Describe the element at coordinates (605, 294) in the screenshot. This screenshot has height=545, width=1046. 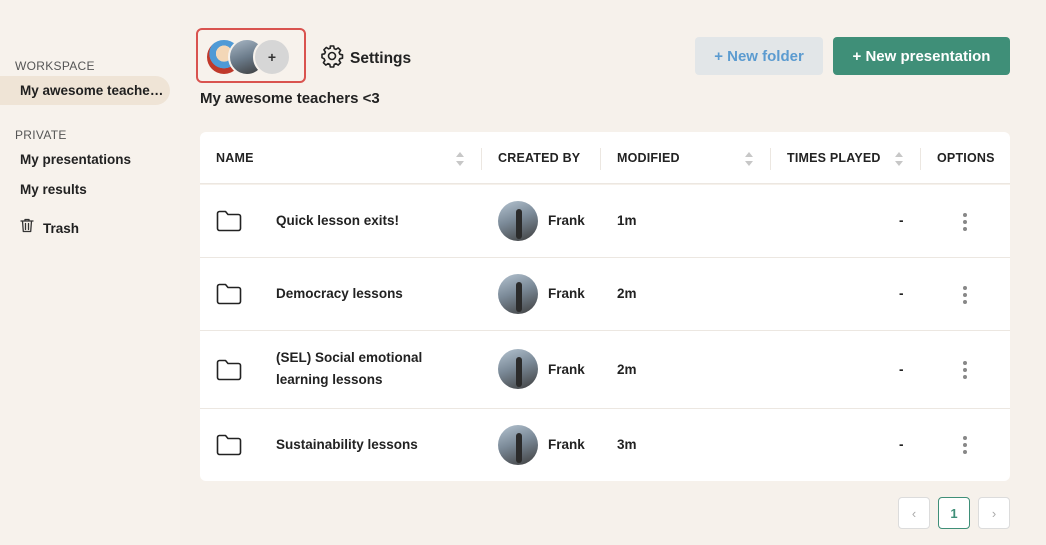
I see `table-row: Democracy lessons Frank 2m -` at that location.